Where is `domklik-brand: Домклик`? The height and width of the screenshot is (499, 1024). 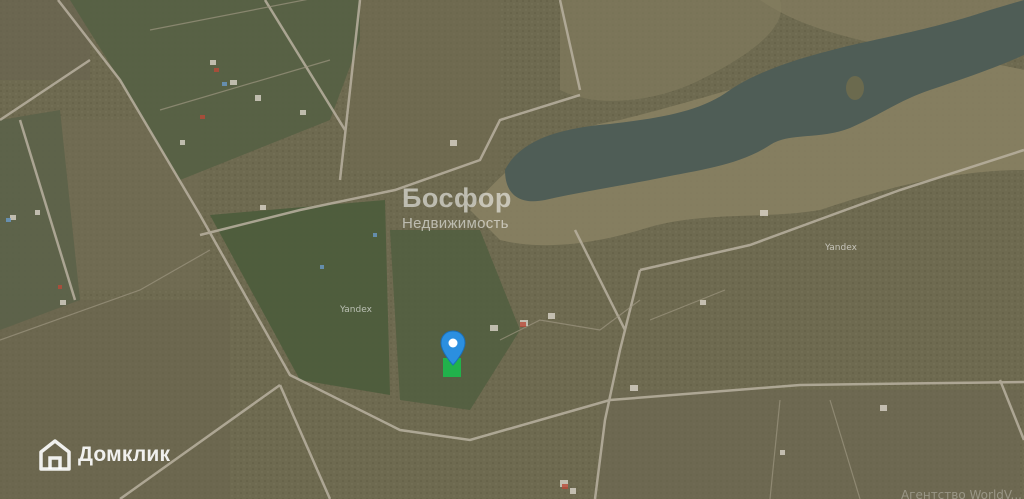
domklik-brand: Домклик is located at coordinates (104, 455).